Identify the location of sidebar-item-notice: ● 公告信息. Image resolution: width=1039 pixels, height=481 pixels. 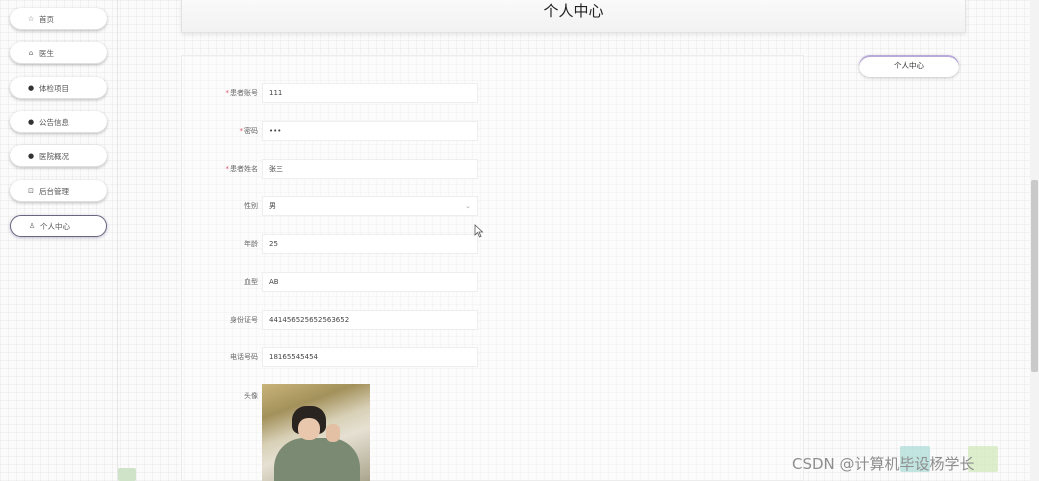
(58, 122).